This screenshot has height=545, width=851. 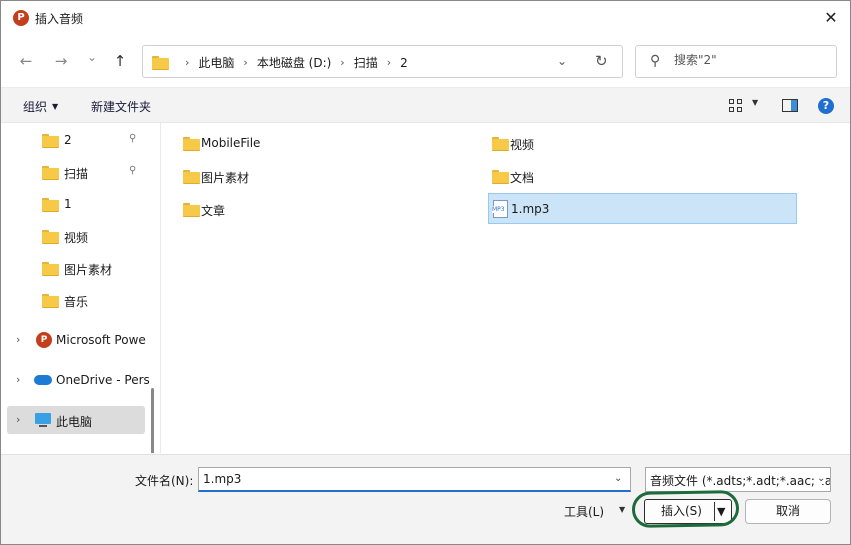 What do you see at coordinates (404, 63) in the screenshot?
I see `breadcrumb-2: 2` at bounding box center [404, 63].